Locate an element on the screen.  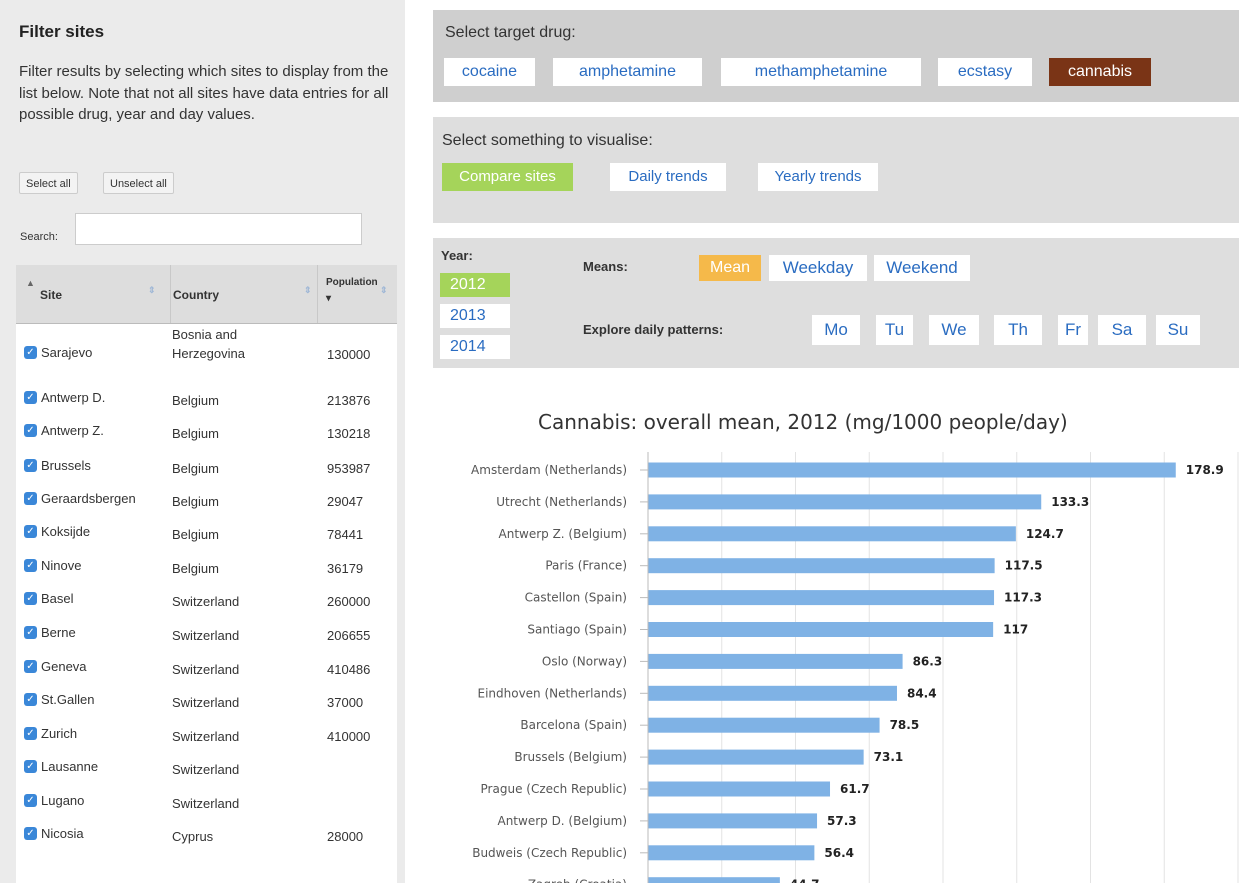
cell-population: 28000 is located at coordinates (345, 836).